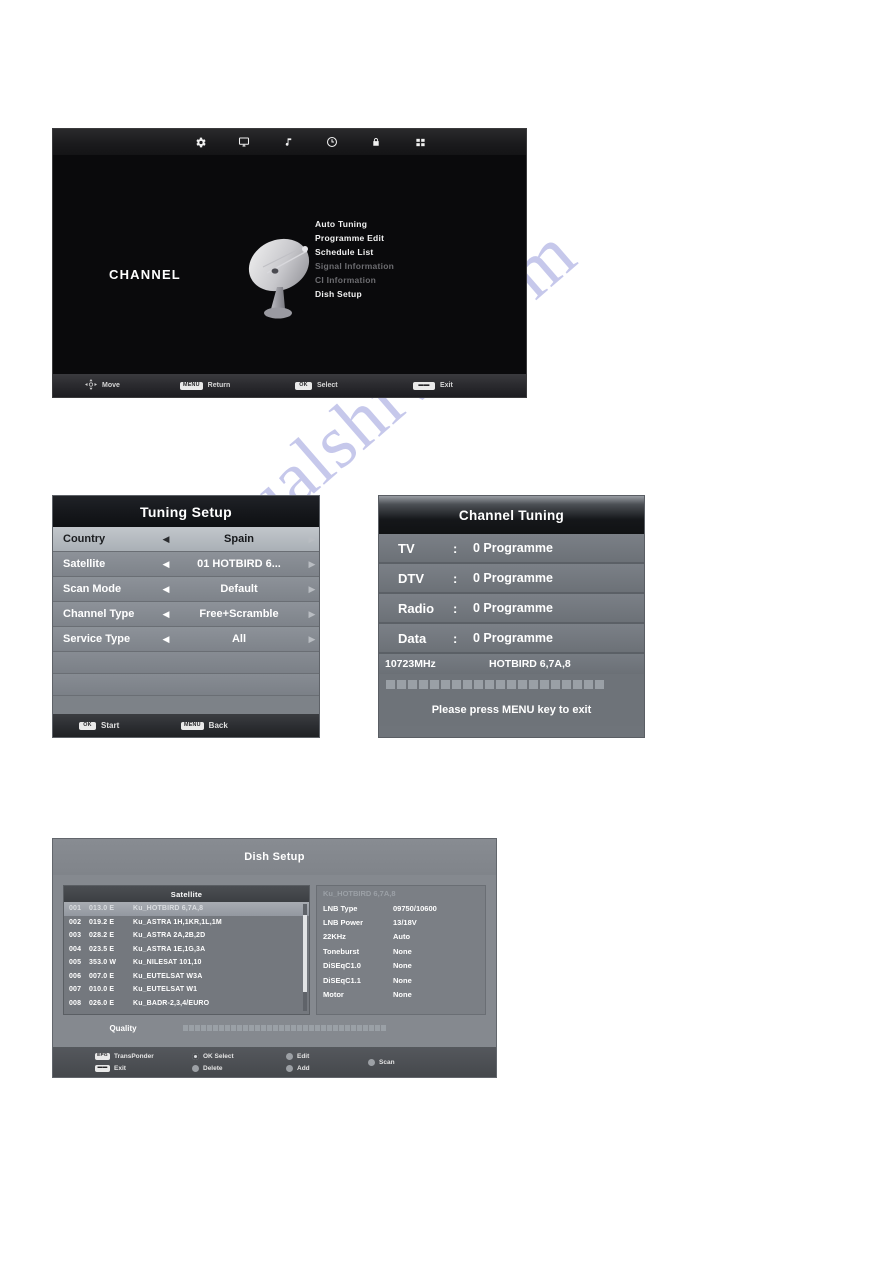 The image size is (893, 1263). What do you see at coordinates (401, 937) in the screenshot?
I see `lnb-row-22khz: 22KHz Auto` at bounding box center [401, 937].